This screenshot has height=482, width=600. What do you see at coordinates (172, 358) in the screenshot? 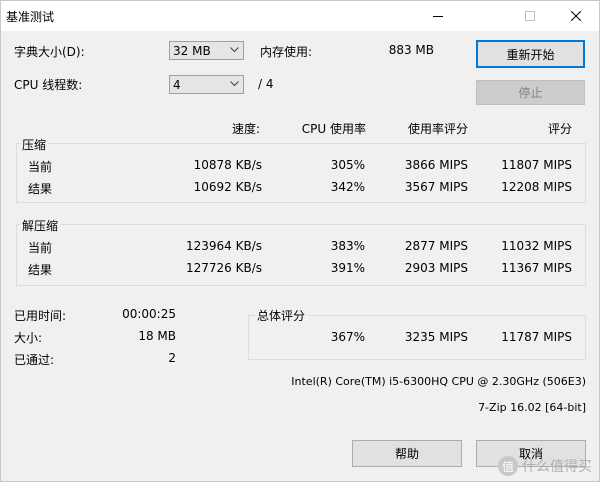
I see `passes-value: 2` at bounding box center [172, 358].